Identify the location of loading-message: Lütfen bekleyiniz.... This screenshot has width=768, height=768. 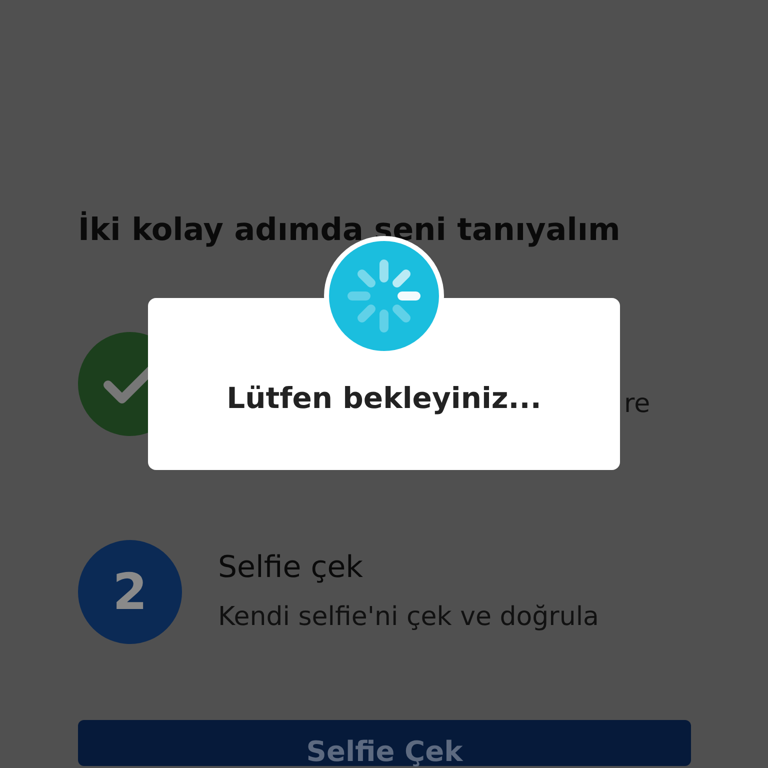
(384, 399).